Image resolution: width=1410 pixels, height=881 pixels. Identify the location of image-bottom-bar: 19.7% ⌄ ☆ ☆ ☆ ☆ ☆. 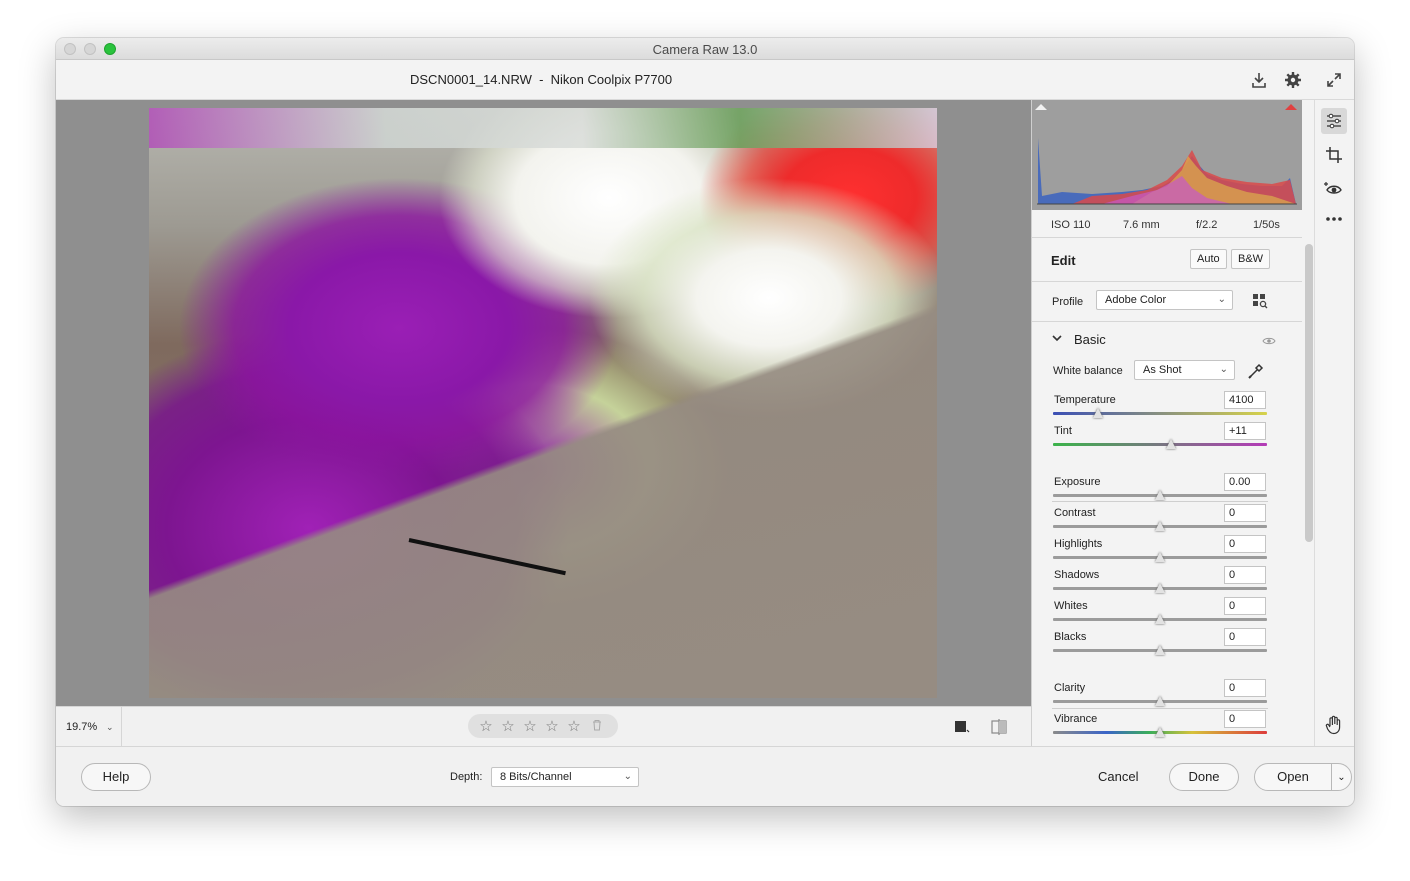
(543, 726).